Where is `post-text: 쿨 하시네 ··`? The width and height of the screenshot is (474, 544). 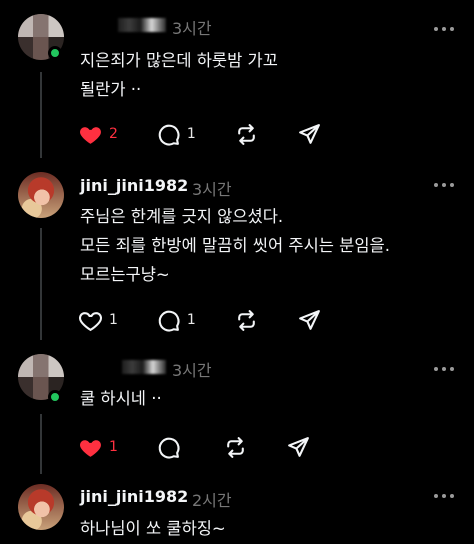
post-text: 쿨 하시네 ·· is located at coordinates (121, 398).